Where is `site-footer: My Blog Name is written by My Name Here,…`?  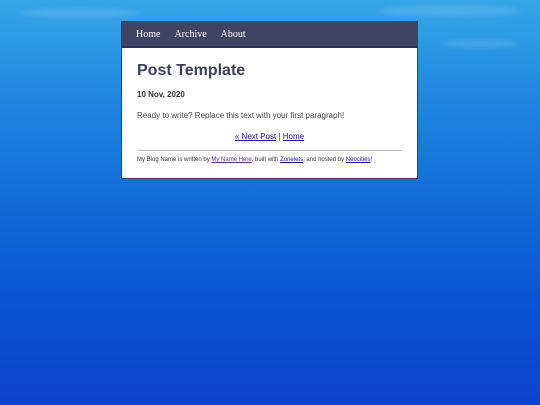
site-footer: My Blog Name is written by My Name Here,… is located at coordinates (269, 160).